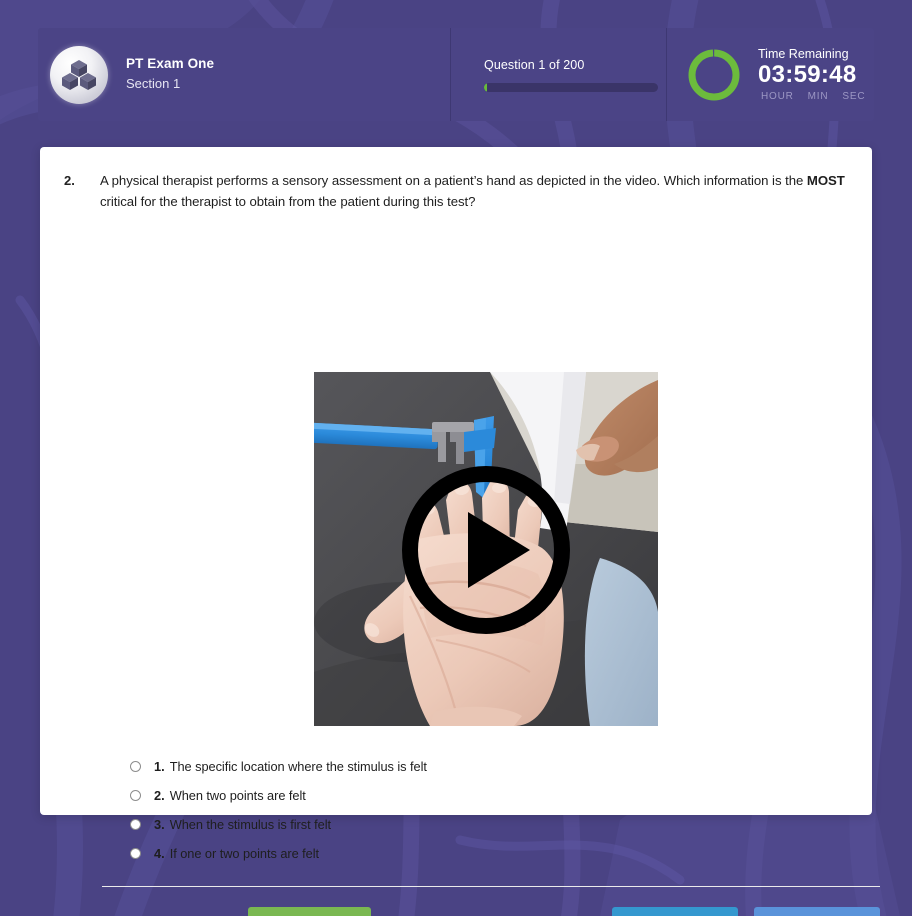 This screenshot has height=916, width=912. What do you see at coordinates (237, 795) in the screenshot?
I see `option-label-2: When two points are felt` at bounding box center [237, 795].